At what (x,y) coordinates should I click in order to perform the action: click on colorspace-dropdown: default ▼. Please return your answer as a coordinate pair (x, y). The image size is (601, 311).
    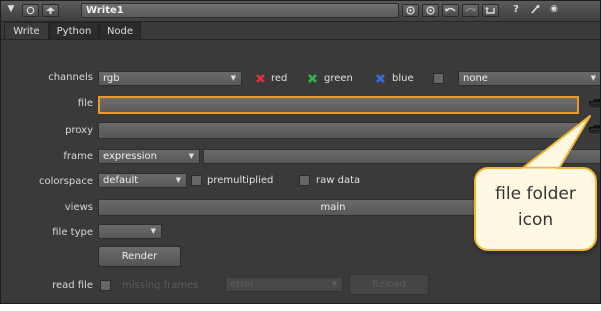
    Looking at the image, I should click on (142, 180).